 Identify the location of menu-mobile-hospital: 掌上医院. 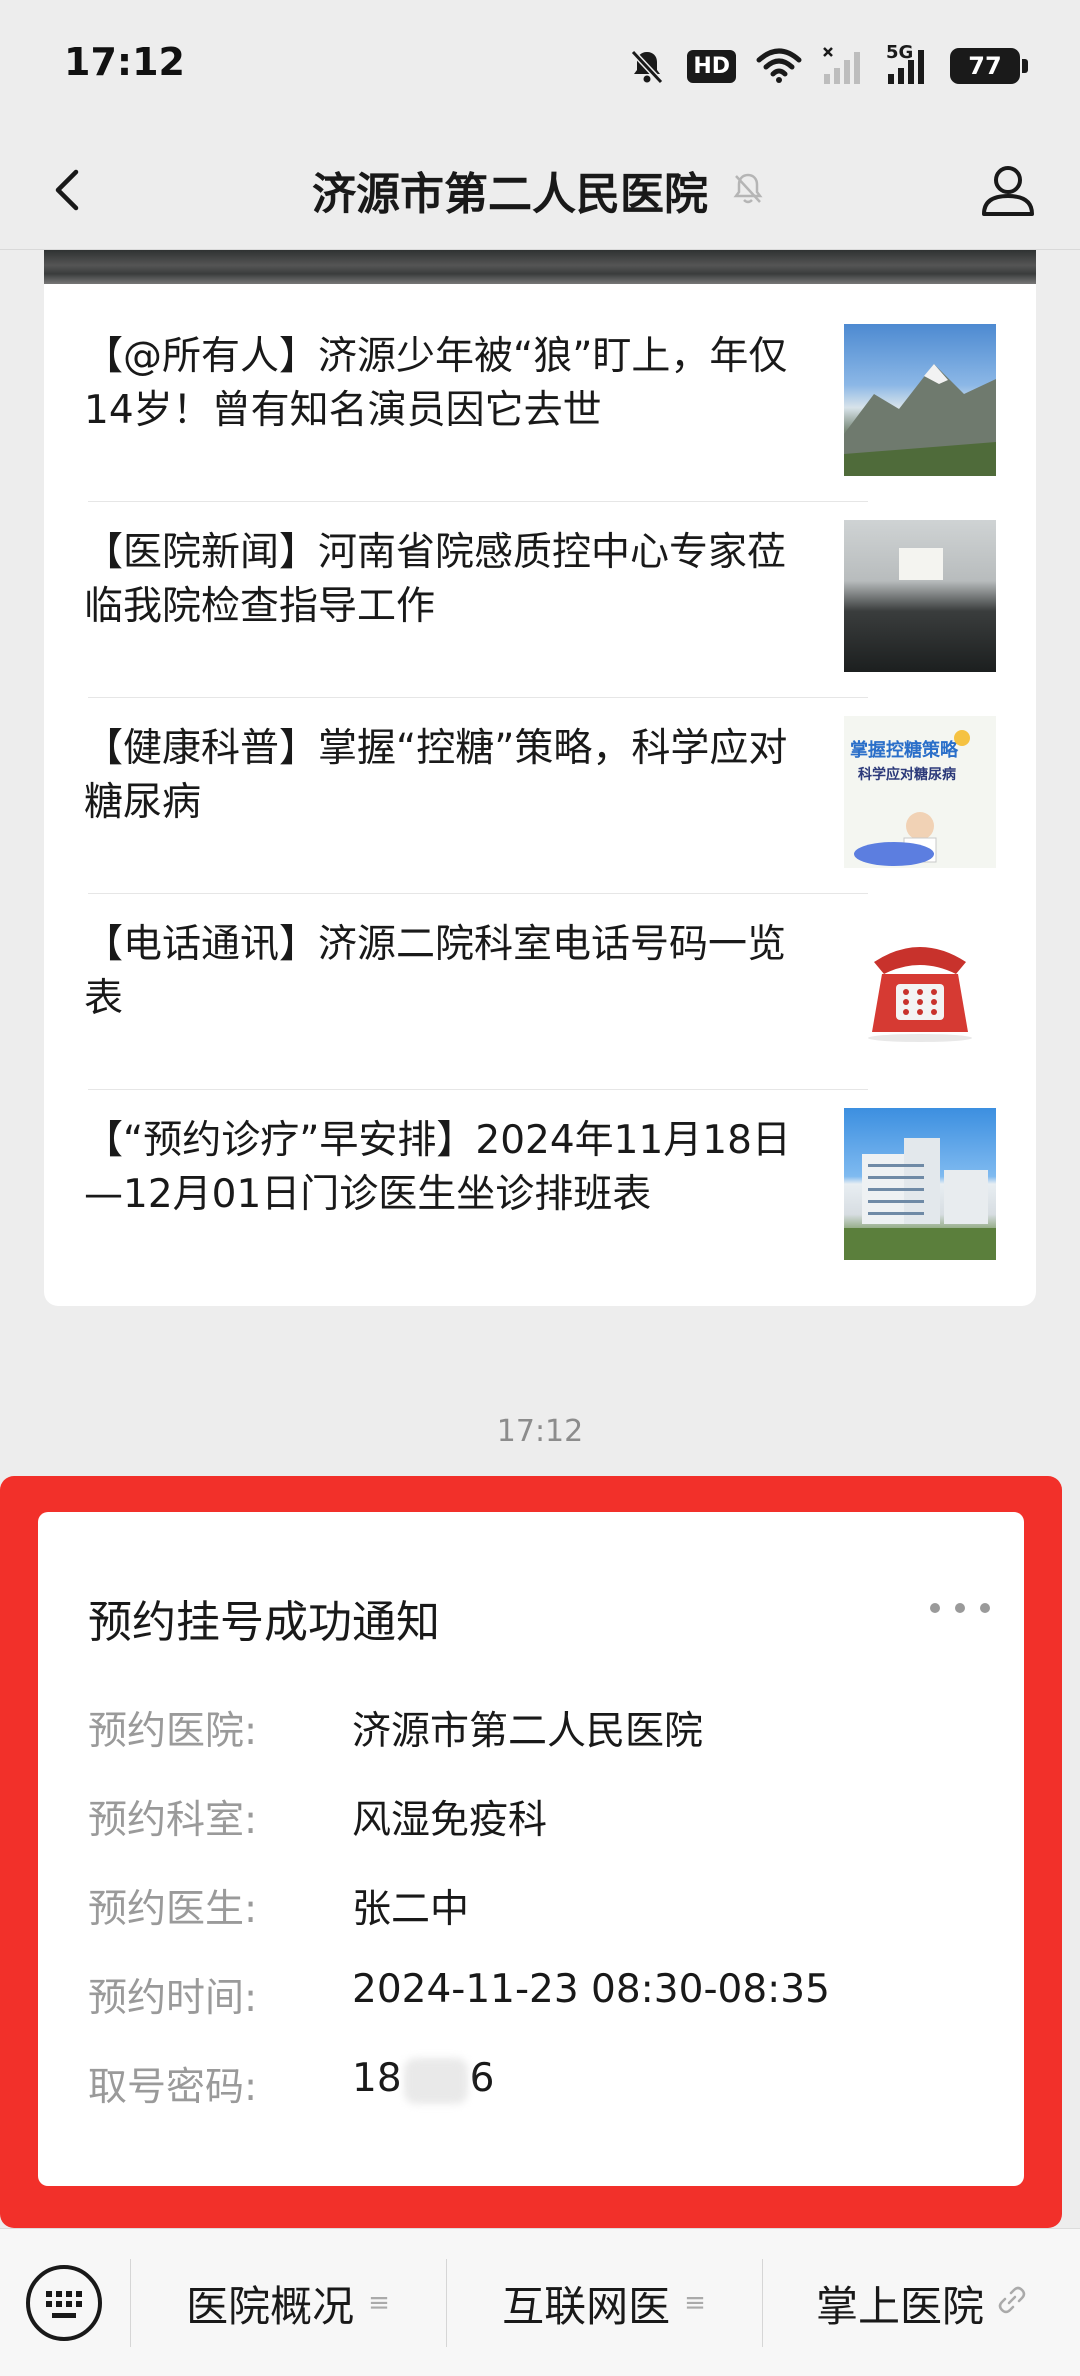
(921, 2302).